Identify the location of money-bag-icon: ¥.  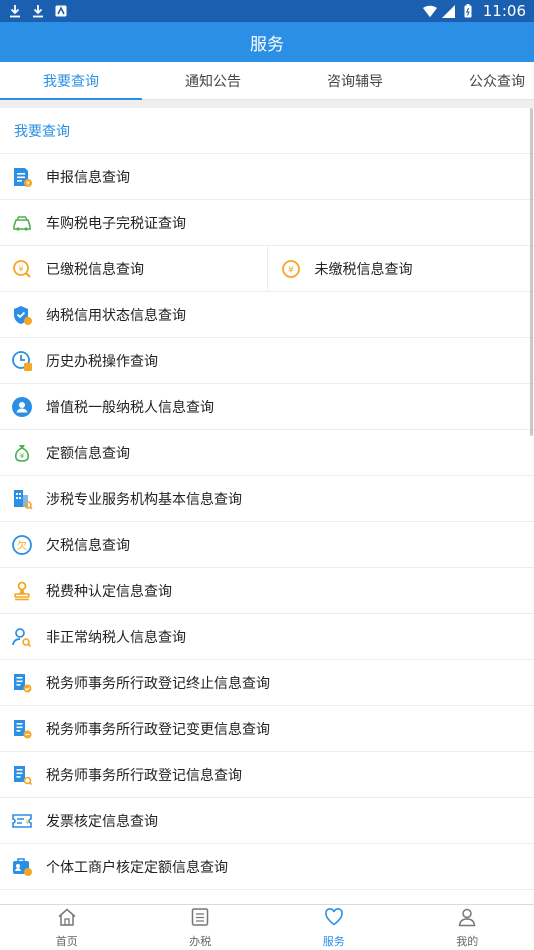
(22, 453).